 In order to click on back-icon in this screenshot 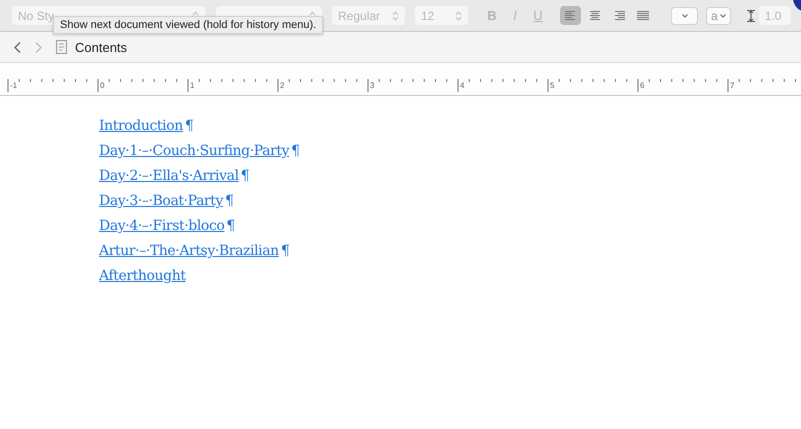, I will do `click(17, 47)`.